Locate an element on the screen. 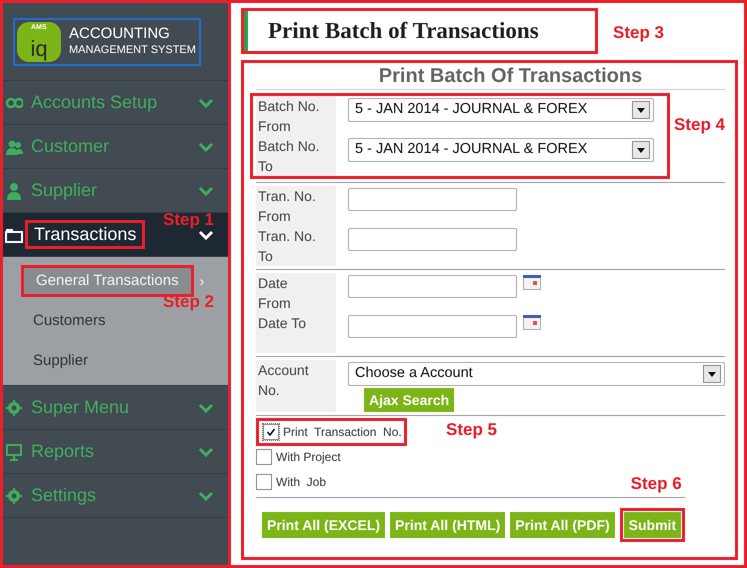 The image size is (747, 568). submenu-item: Supplier is located at coordinates (60, 361).